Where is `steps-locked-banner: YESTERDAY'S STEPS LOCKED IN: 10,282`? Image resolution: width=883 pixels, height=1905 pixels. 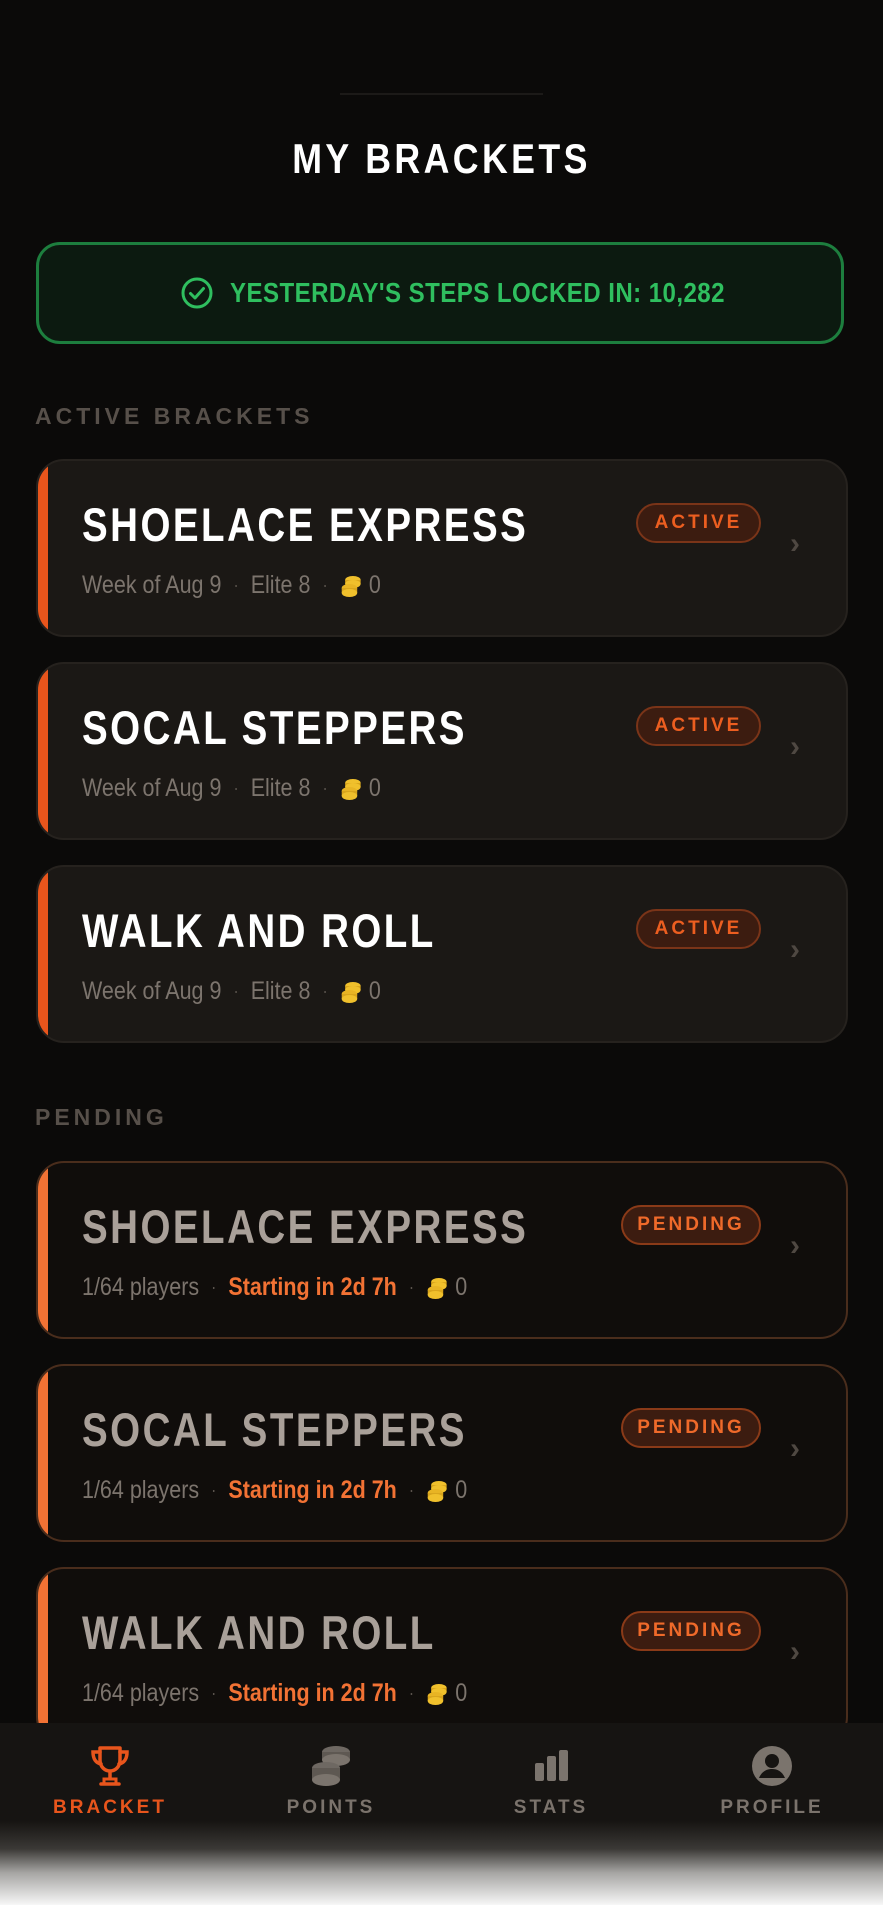
steps-locked-banner: YESTERDAY'S STEPS LOCKED IN: 10,282 is located at coordinates (440, 293).